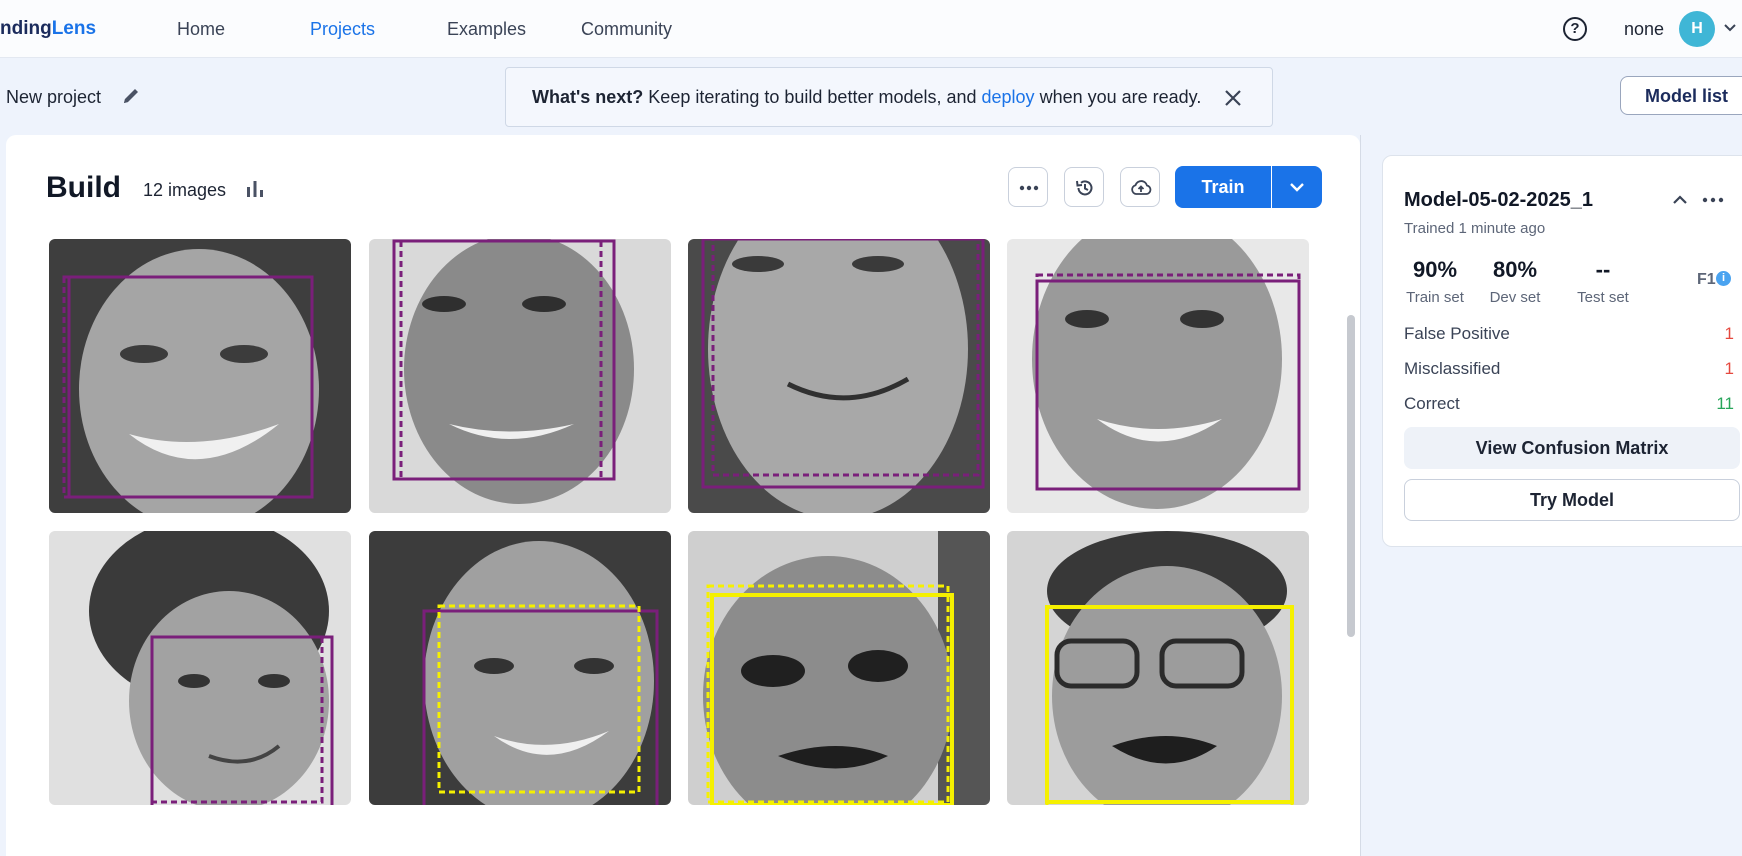  What do you see at coordinates (1575, 29) in the screenshot?
I see `help-icon: ?` at bounding box center [1575, 29].